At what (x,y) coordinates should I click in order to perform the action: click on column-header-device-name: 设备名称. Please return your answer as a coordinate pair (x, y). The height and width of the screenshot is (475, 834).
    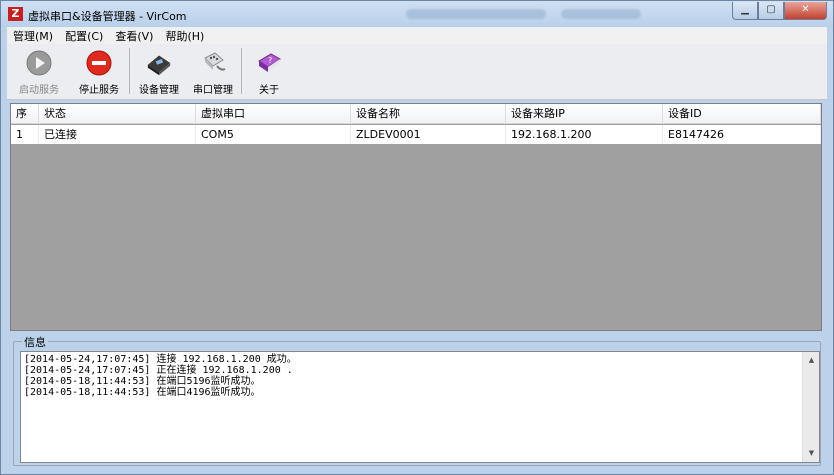
    Looking at the image, I should click on (428, 114).